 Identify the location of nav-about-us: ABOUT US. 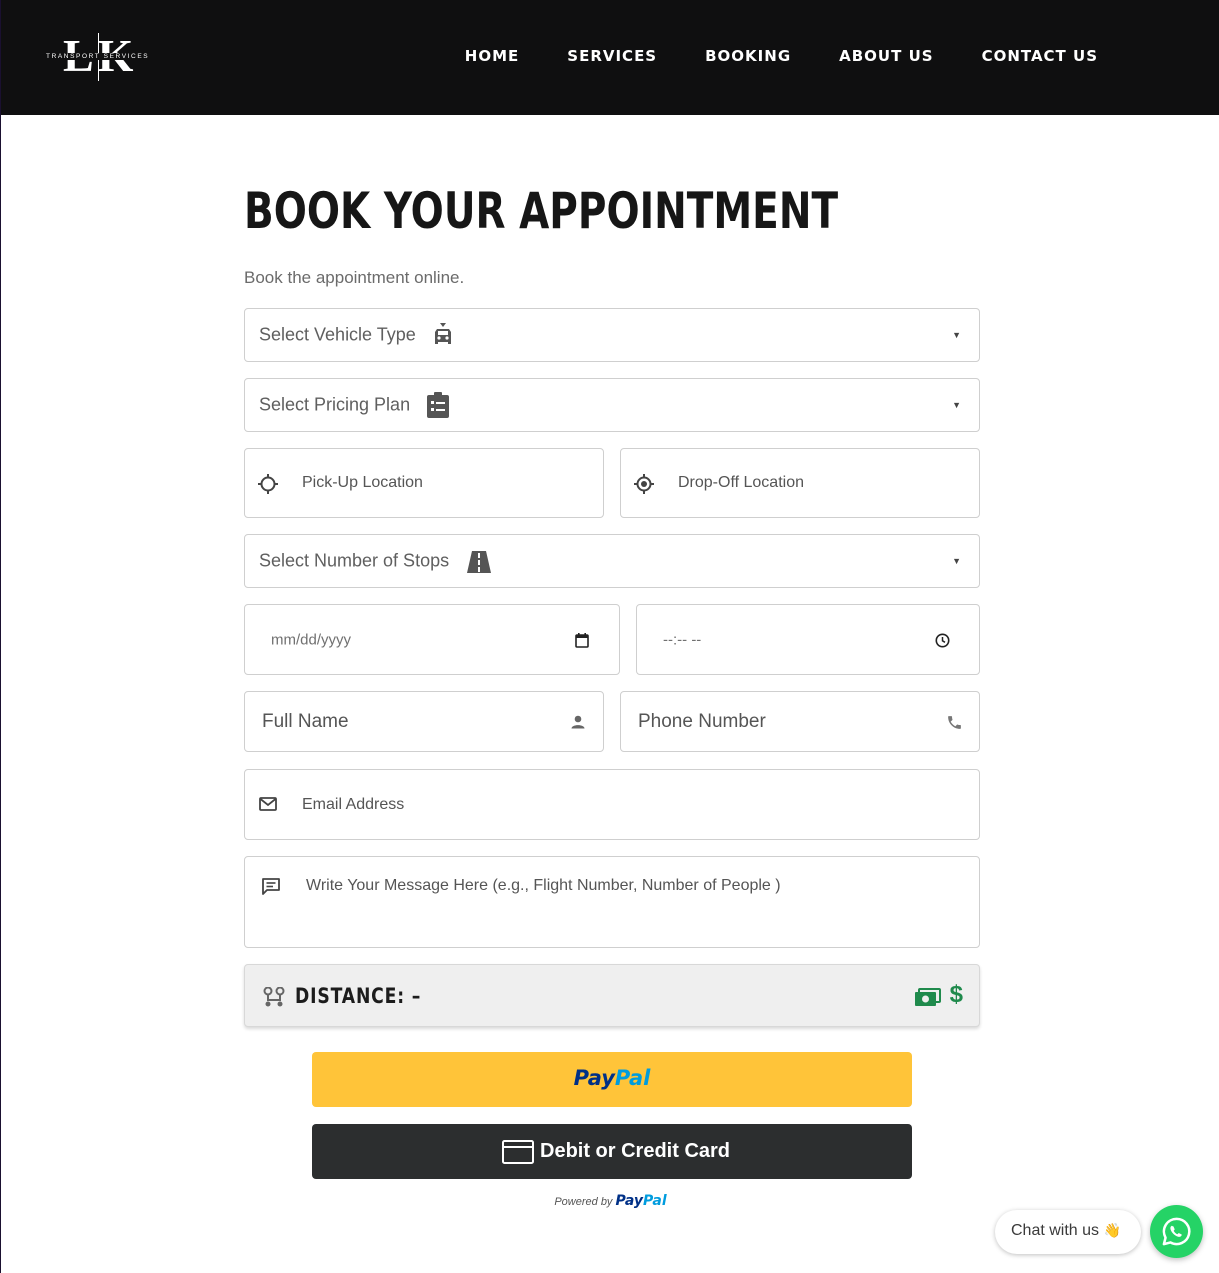
(886, 56).